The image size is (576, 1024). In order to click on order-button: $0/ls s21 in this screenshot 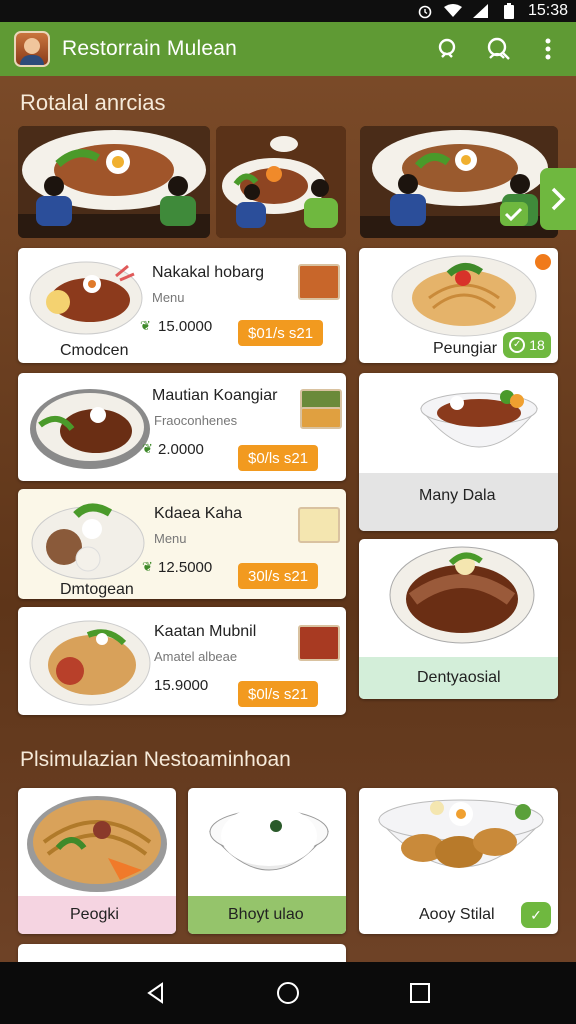, I will do `click(278, 458)`.